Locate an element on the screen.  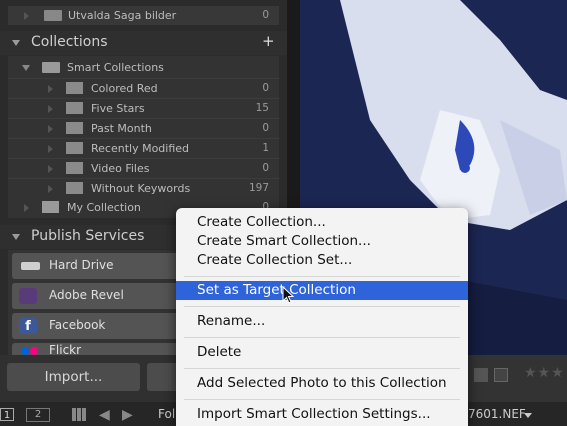
mouse-cursor-icon is located at coordinates (288, 295).